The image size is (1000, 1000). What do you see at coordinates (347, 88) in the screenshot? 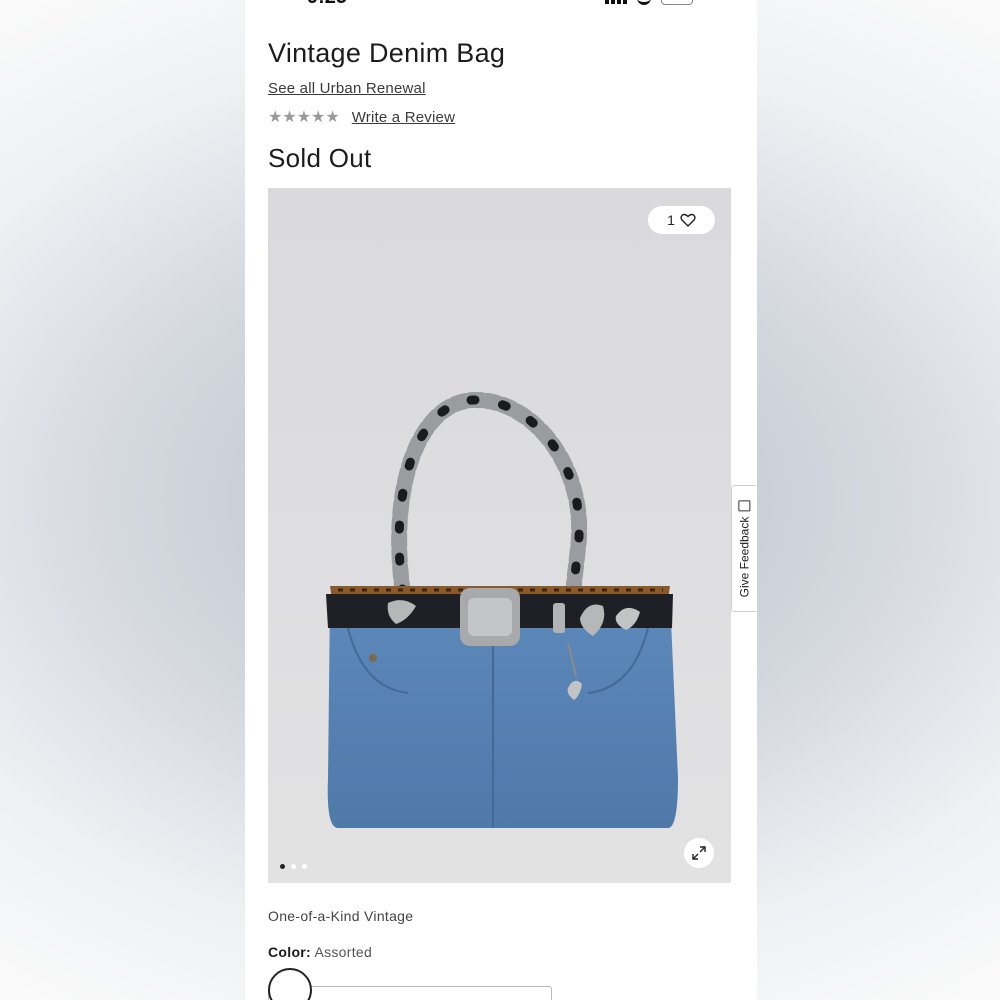
I see `brand-link: See all Urban Renewal` at bounding box center [347, 88].